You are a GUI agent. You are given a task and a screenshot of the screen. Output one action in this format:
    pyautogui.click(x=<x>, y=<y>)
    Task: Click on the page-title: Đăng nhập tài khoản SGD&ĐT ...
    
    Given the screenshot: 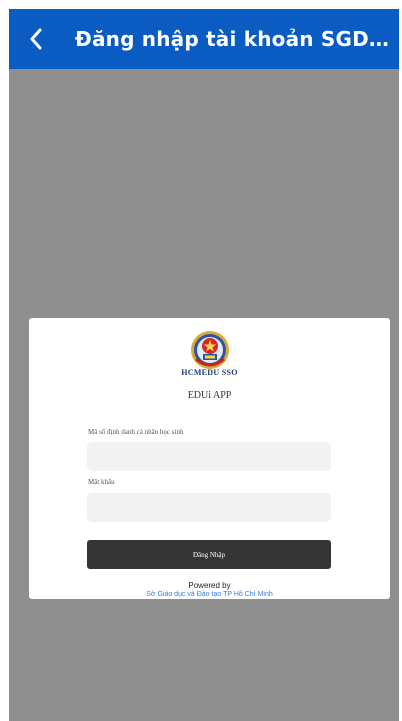 What is the action you would take?
    pyautogui.click(x=235, y=39)
    